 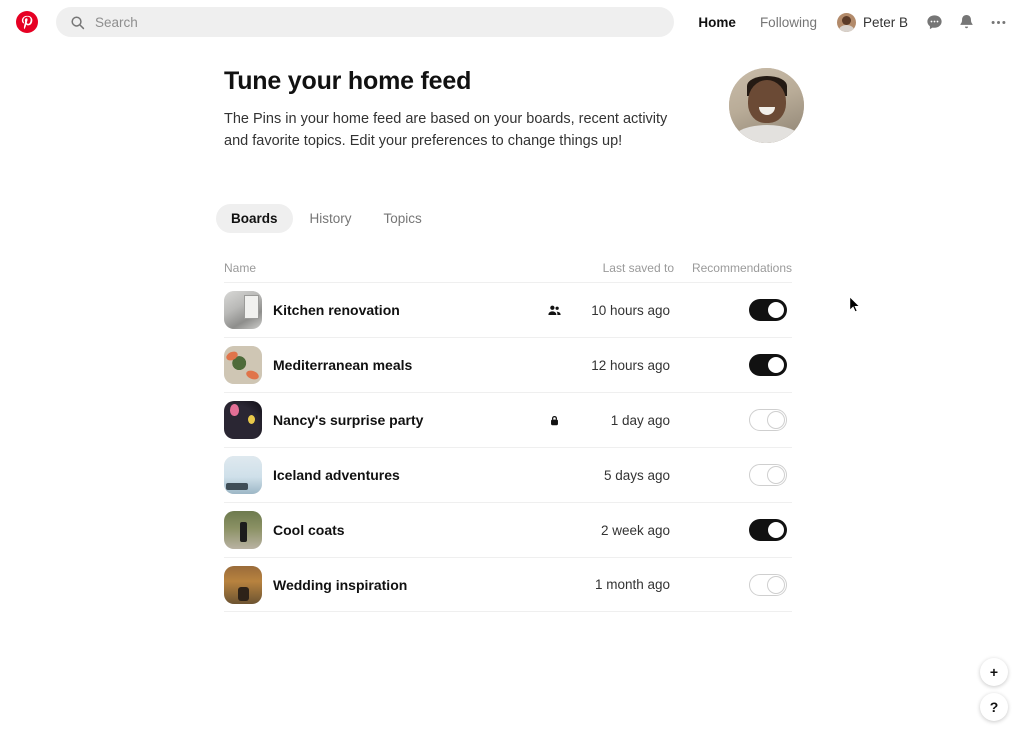 What do you see at coordinates (508, 529) in the screenshot?
I see `table-row: Cool coats 2 week ago` at bounding box center [508, 529].